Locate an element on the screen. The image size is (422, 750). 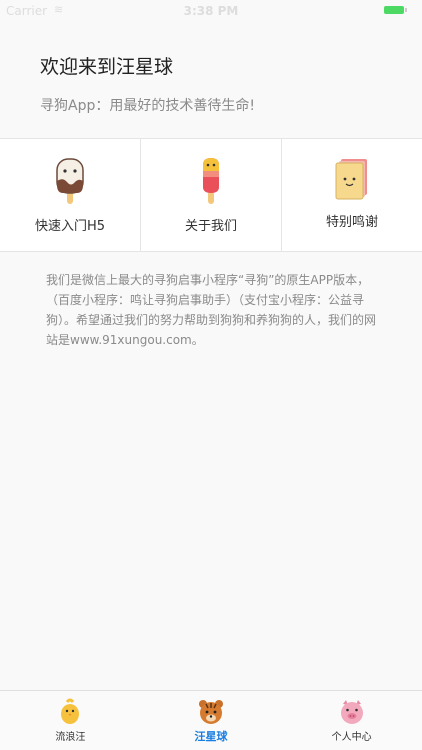
tab-label-profile: 个人中心 is located at coordinates (351, 737).